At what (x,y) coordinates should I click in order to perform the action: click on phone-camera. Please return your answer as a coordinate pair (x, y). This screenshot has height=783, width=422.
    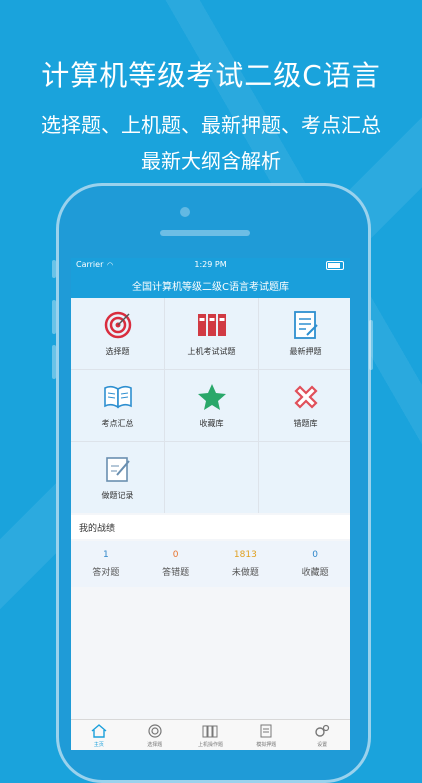
    Looking at the image, I should click on (185, 212).